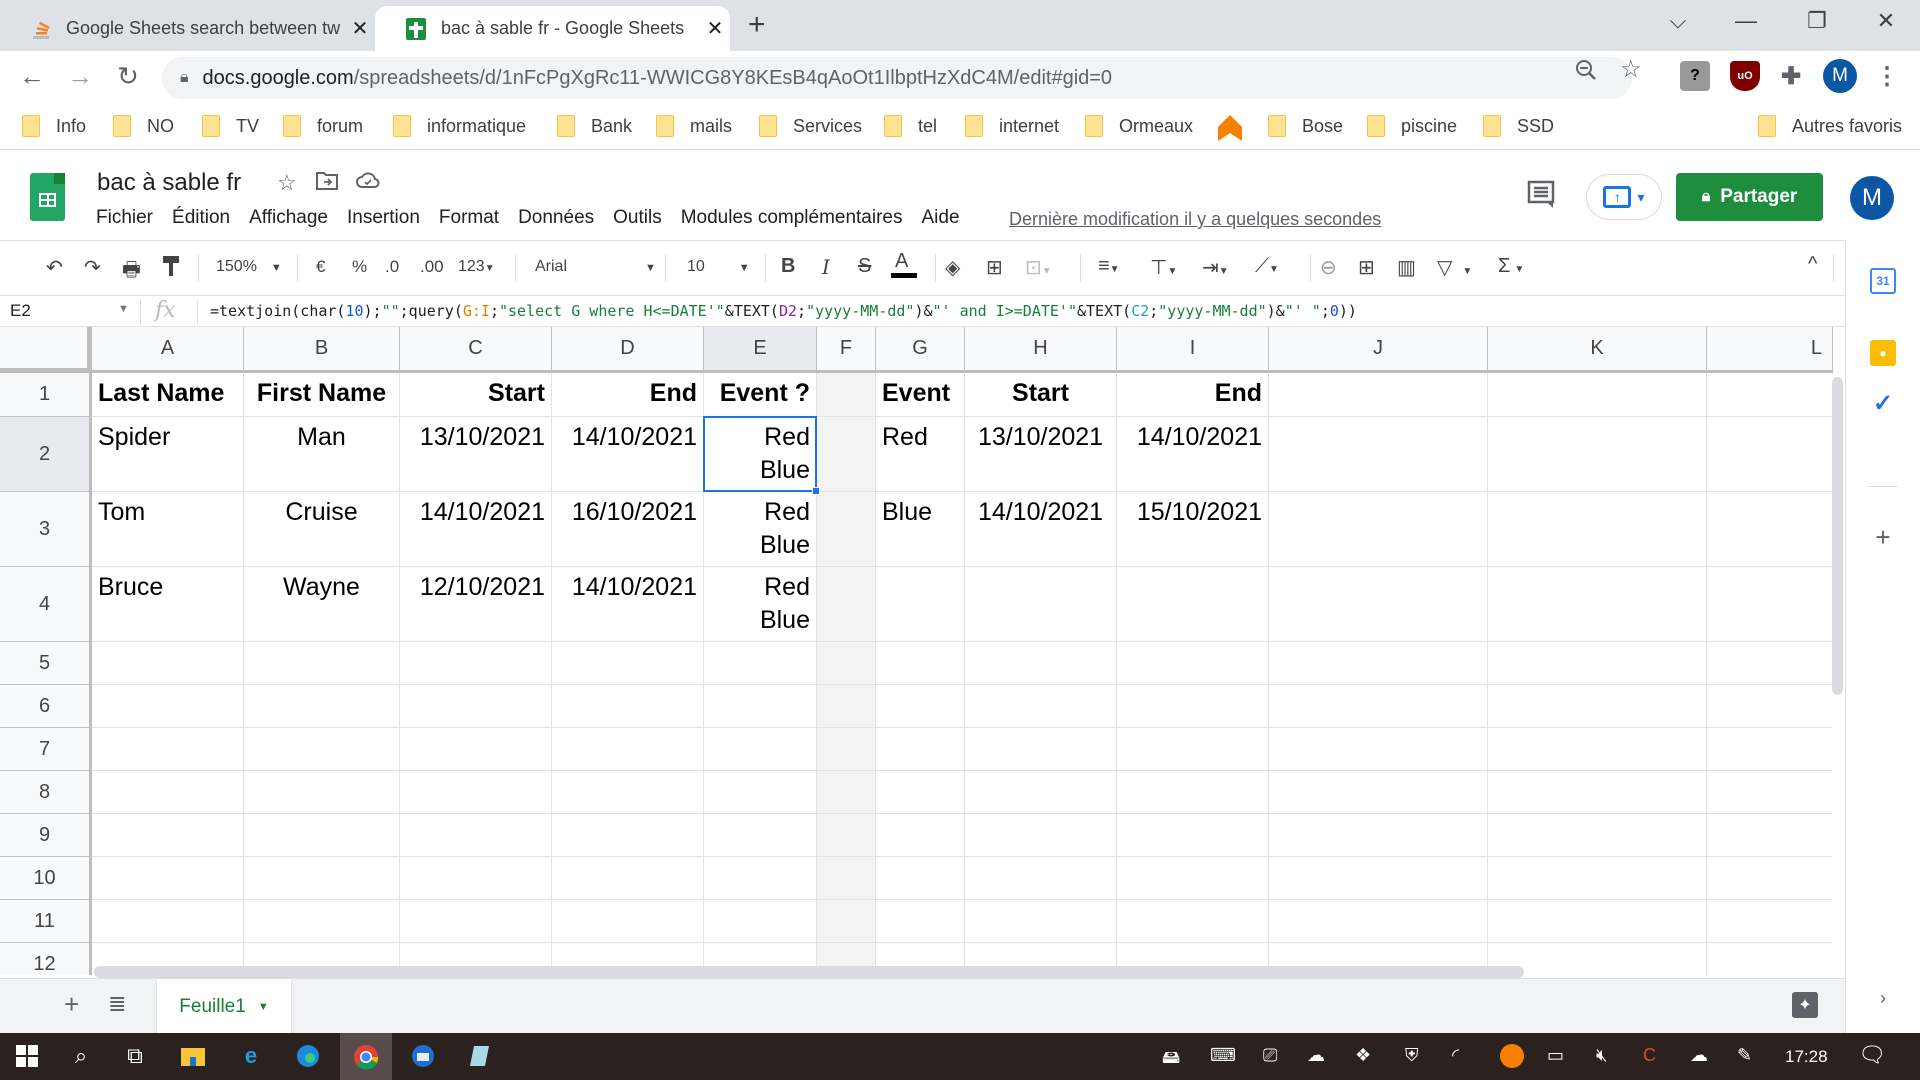 Image resolution: width=1920 pixels, height=1080 pixels. Describe the element at coordinates (715, 28) in the screenshot. I see `close-tab-icon: ✕` at that location.